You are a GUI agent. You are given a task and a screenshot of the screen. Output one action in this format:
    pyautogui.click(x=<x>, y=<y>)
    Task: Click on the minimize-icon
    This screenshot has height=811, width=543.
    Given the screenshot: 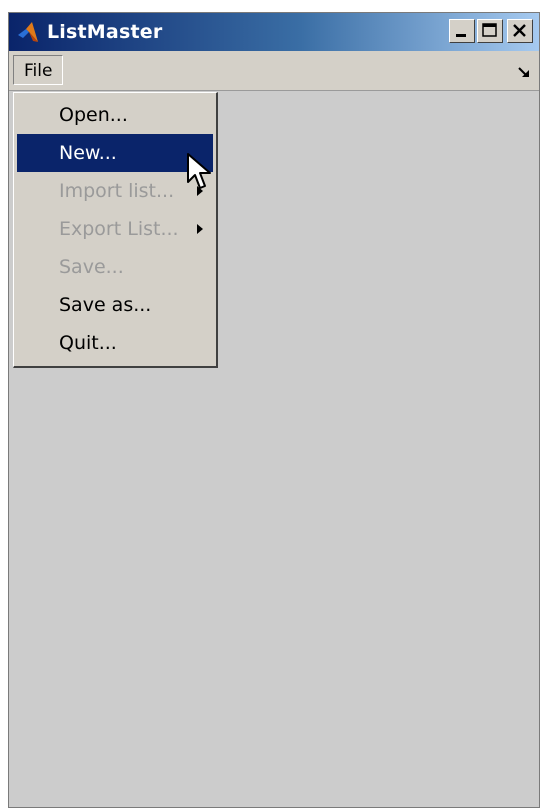 What is the action you would take?
    pyautogui.click(x=461, y=35)
    